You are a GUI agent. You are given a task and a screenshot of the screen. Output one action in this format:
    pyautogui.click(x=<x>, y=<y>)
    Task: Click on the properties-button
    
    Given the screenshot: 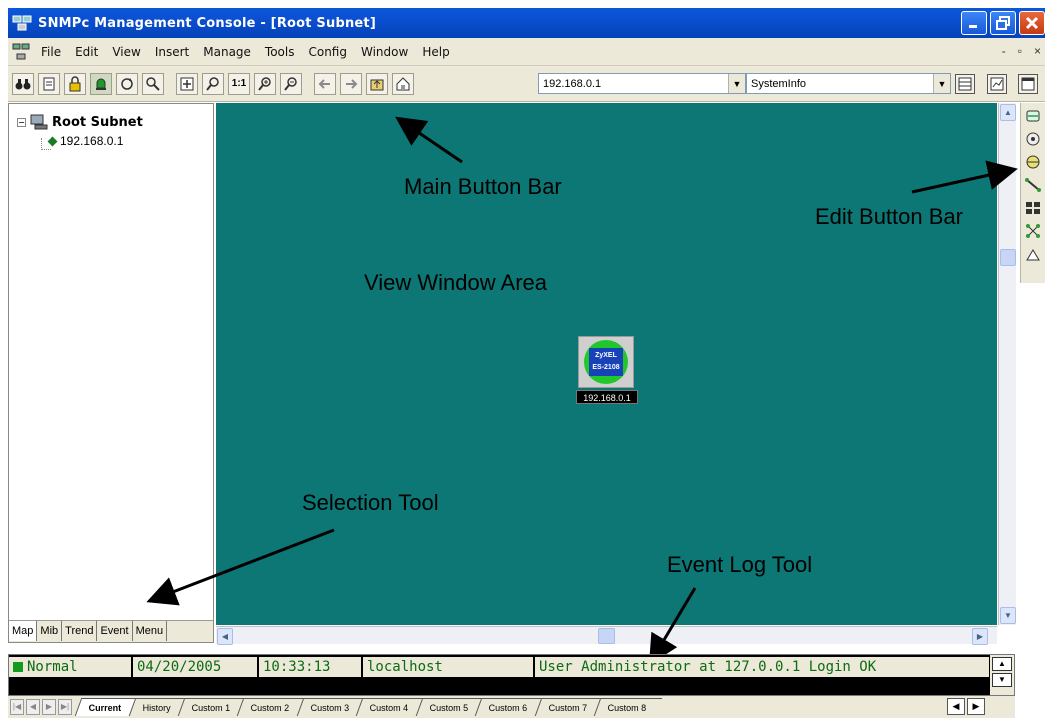 What is the action you would take?
    pyautogui.click(x=49, y=83)
    